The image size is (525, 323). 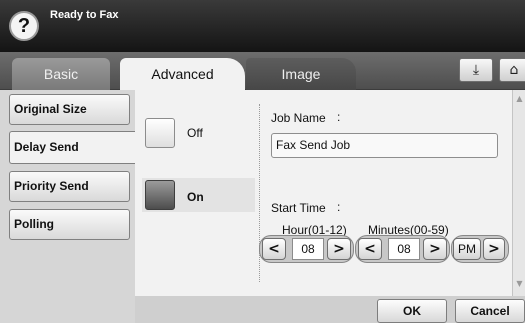 I want to click on off-option-button, so click(x=160, y=133).